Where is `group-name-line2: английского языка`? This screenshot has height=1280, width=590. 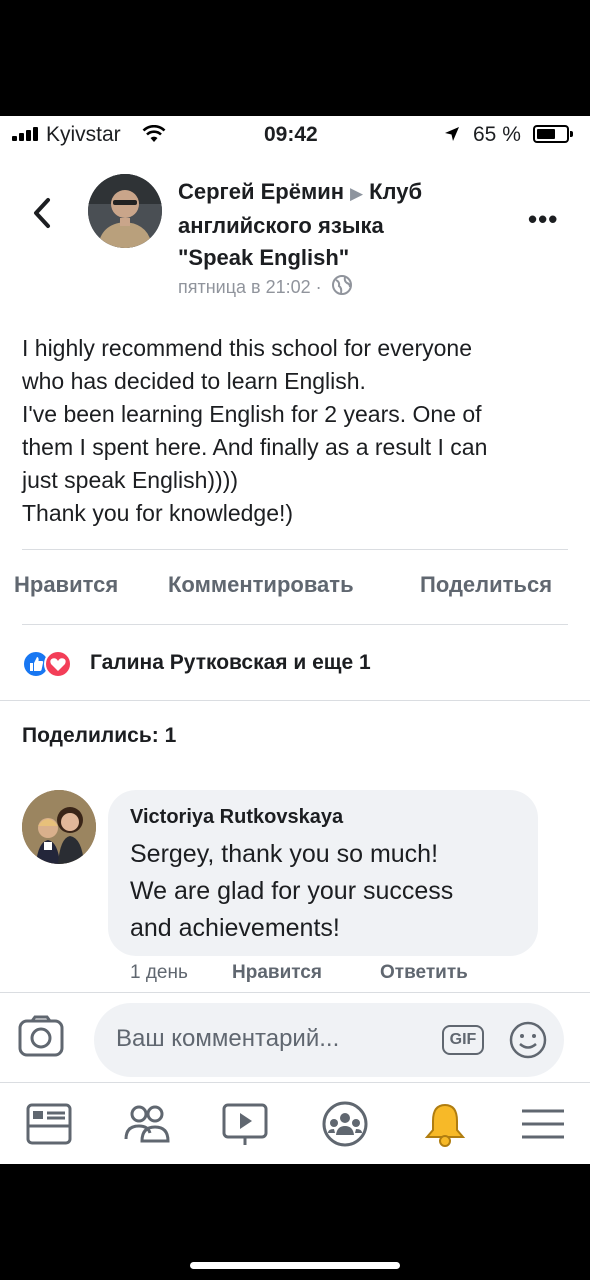 group-name-line2: английского языка is located at coordinates (281, 225).